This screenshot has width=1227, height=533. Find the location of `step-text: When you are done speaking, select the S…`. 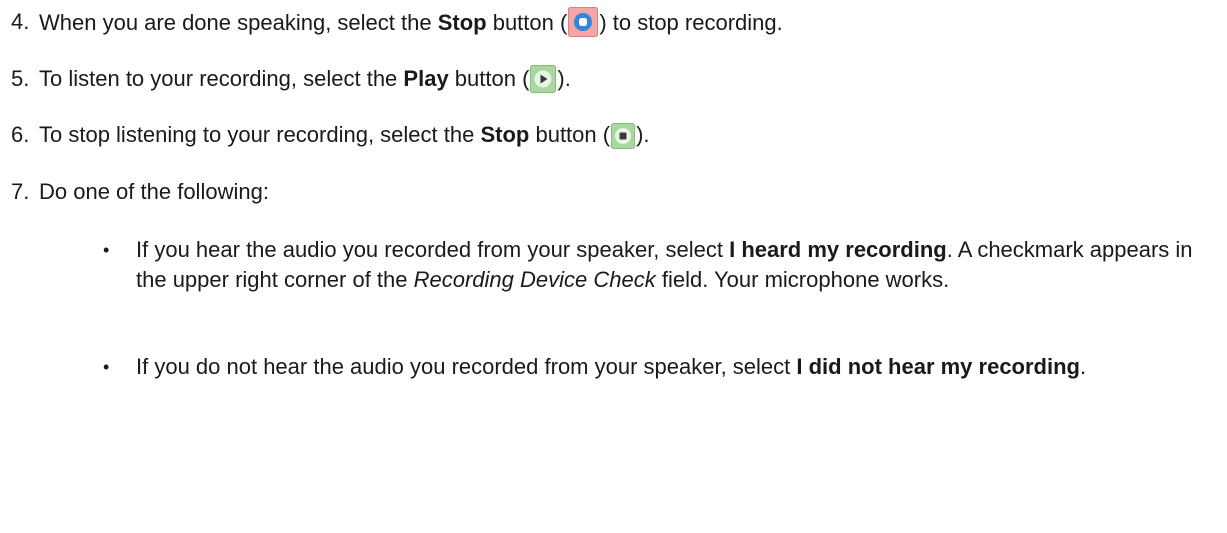

step-text: When you are done speaking, select the S… is located at coordinates (411, 26).